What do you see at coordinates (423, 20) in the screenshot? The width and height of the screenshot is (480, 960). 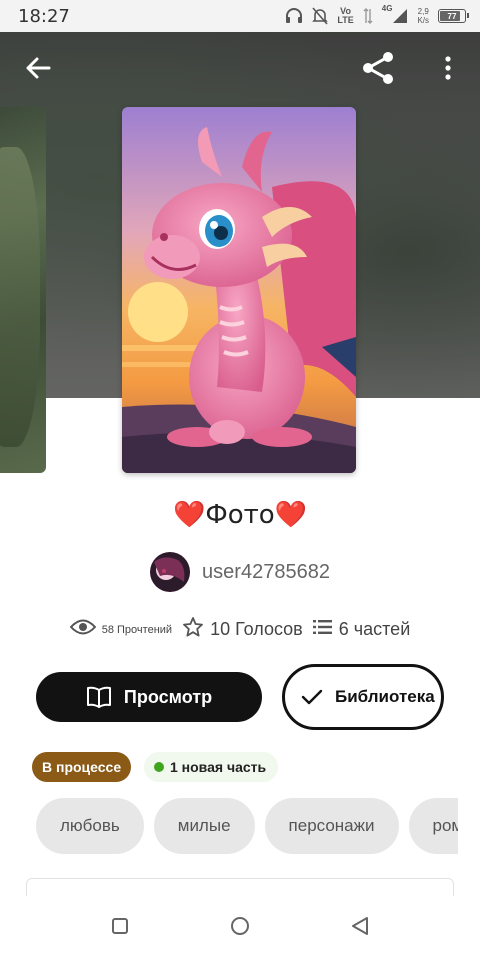 I see `speed-unit: K/s` at bounding box center [423, 20].